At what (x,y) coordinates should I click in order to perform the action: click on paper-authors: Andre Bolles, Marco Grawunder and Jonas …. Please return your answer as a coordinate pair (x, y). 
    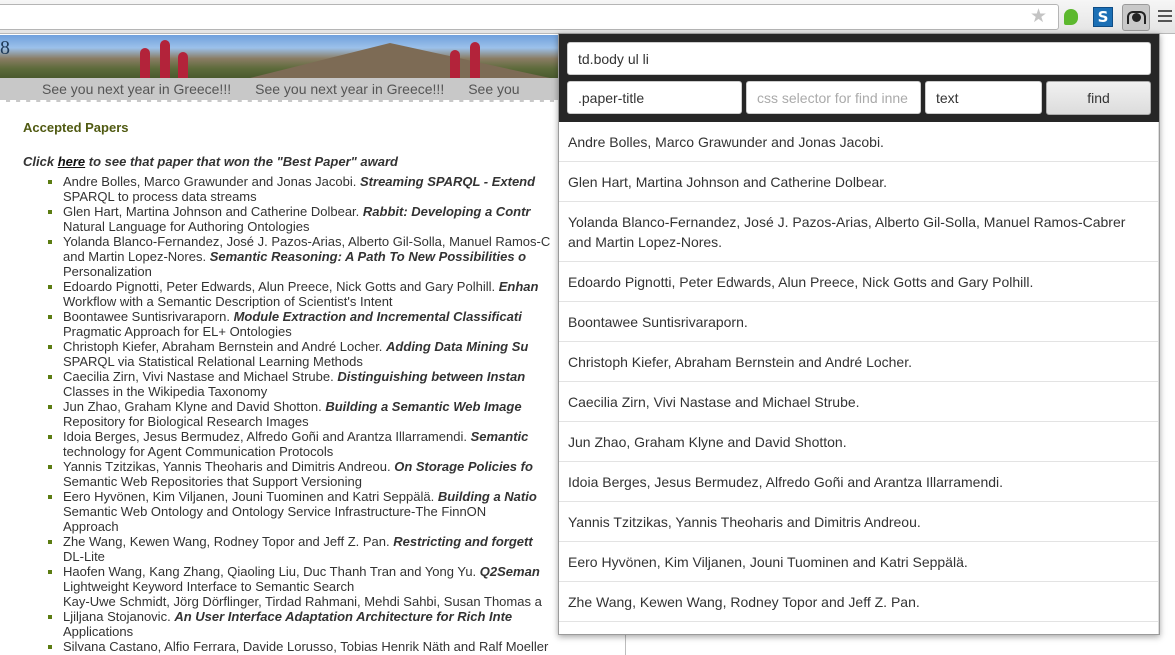
    Looking at the image, I should click on (210, 181).